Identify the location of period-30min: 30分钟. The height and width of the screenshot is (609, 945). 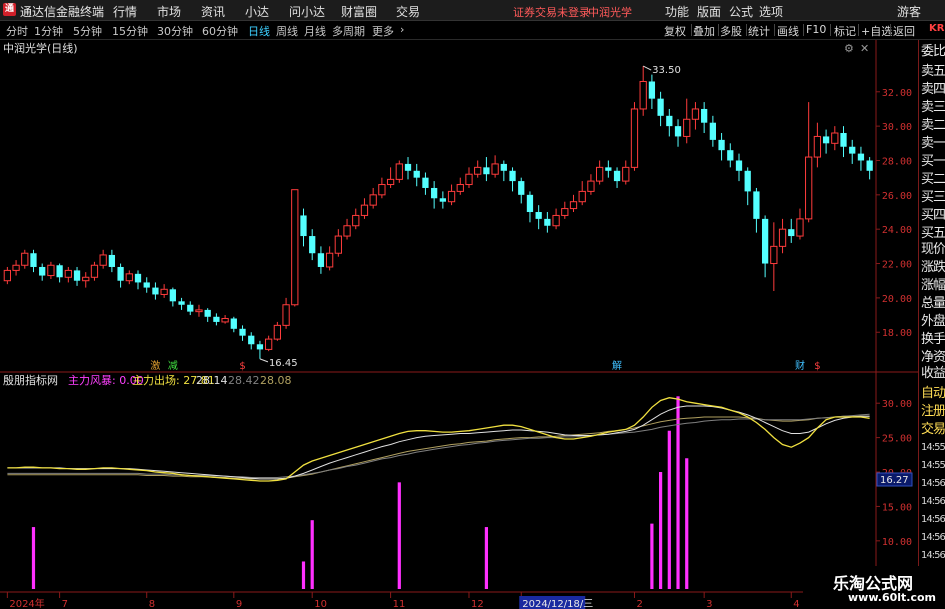
(175, 31).